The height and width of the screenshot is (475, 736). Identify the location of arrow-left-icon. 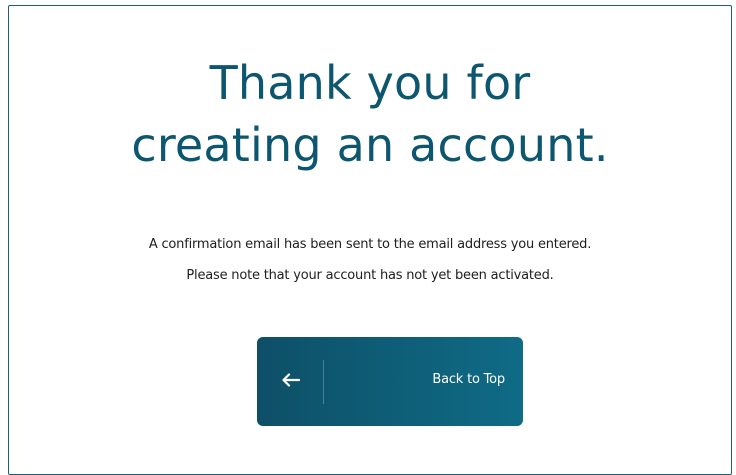
(291, 380).